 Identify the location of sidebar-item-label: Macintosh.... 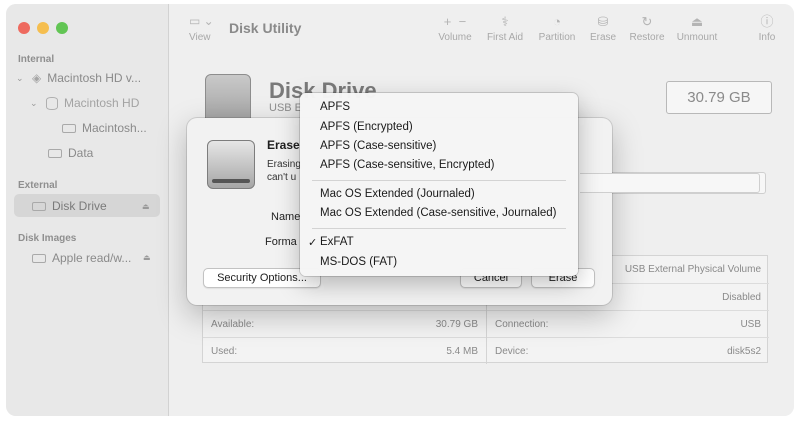
(114, 128).